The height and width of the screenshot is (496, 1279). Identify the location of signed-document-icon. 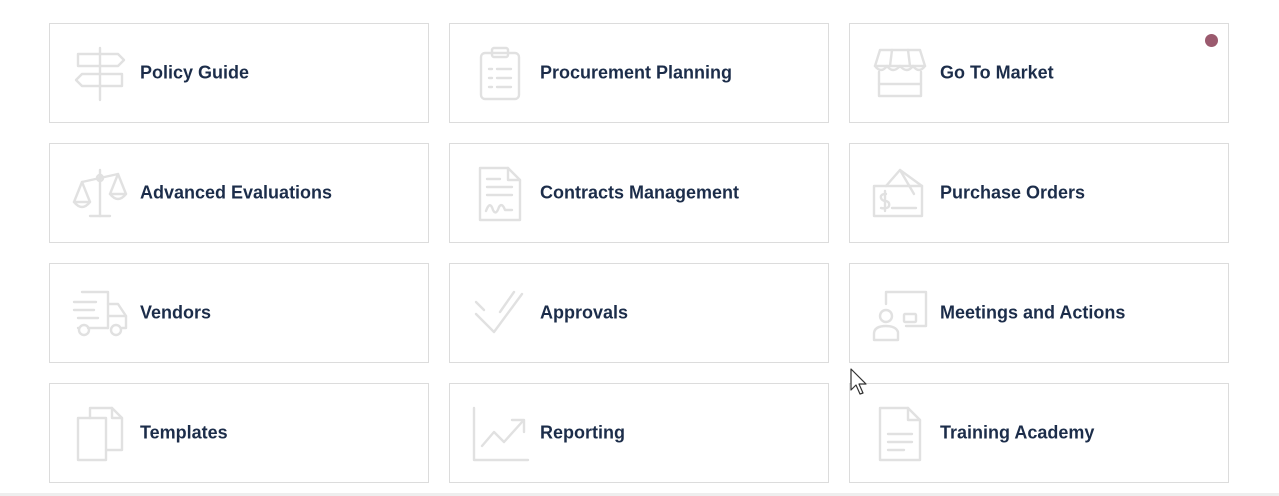
(500, 194).